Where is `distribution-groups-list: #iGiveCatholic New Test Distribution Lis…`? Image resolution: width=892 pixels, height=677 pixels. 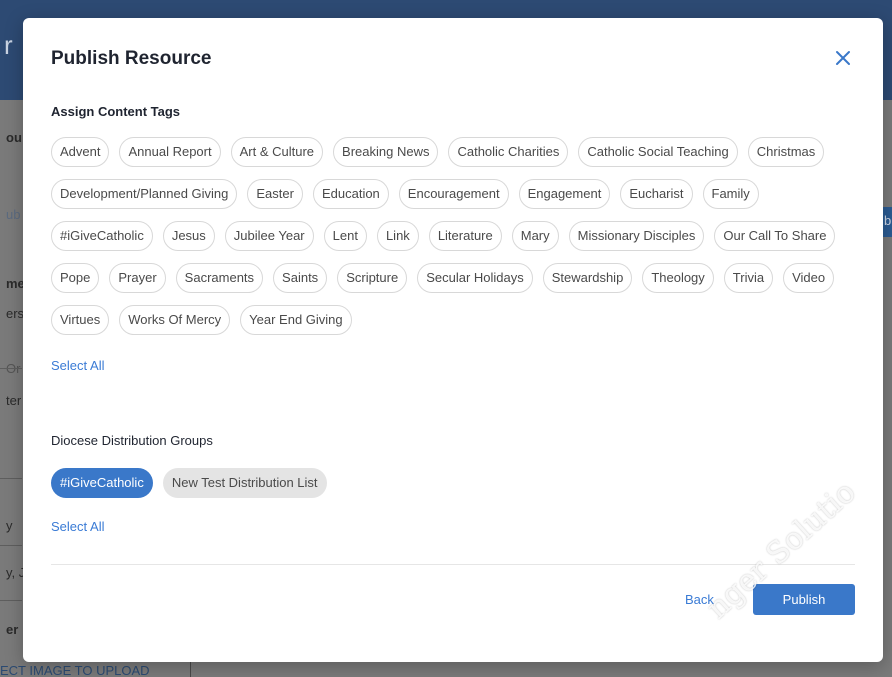 distribution-groups-list: #iGiveCatholic New Test Distribution Lis… is located at coordinates (189, 483).